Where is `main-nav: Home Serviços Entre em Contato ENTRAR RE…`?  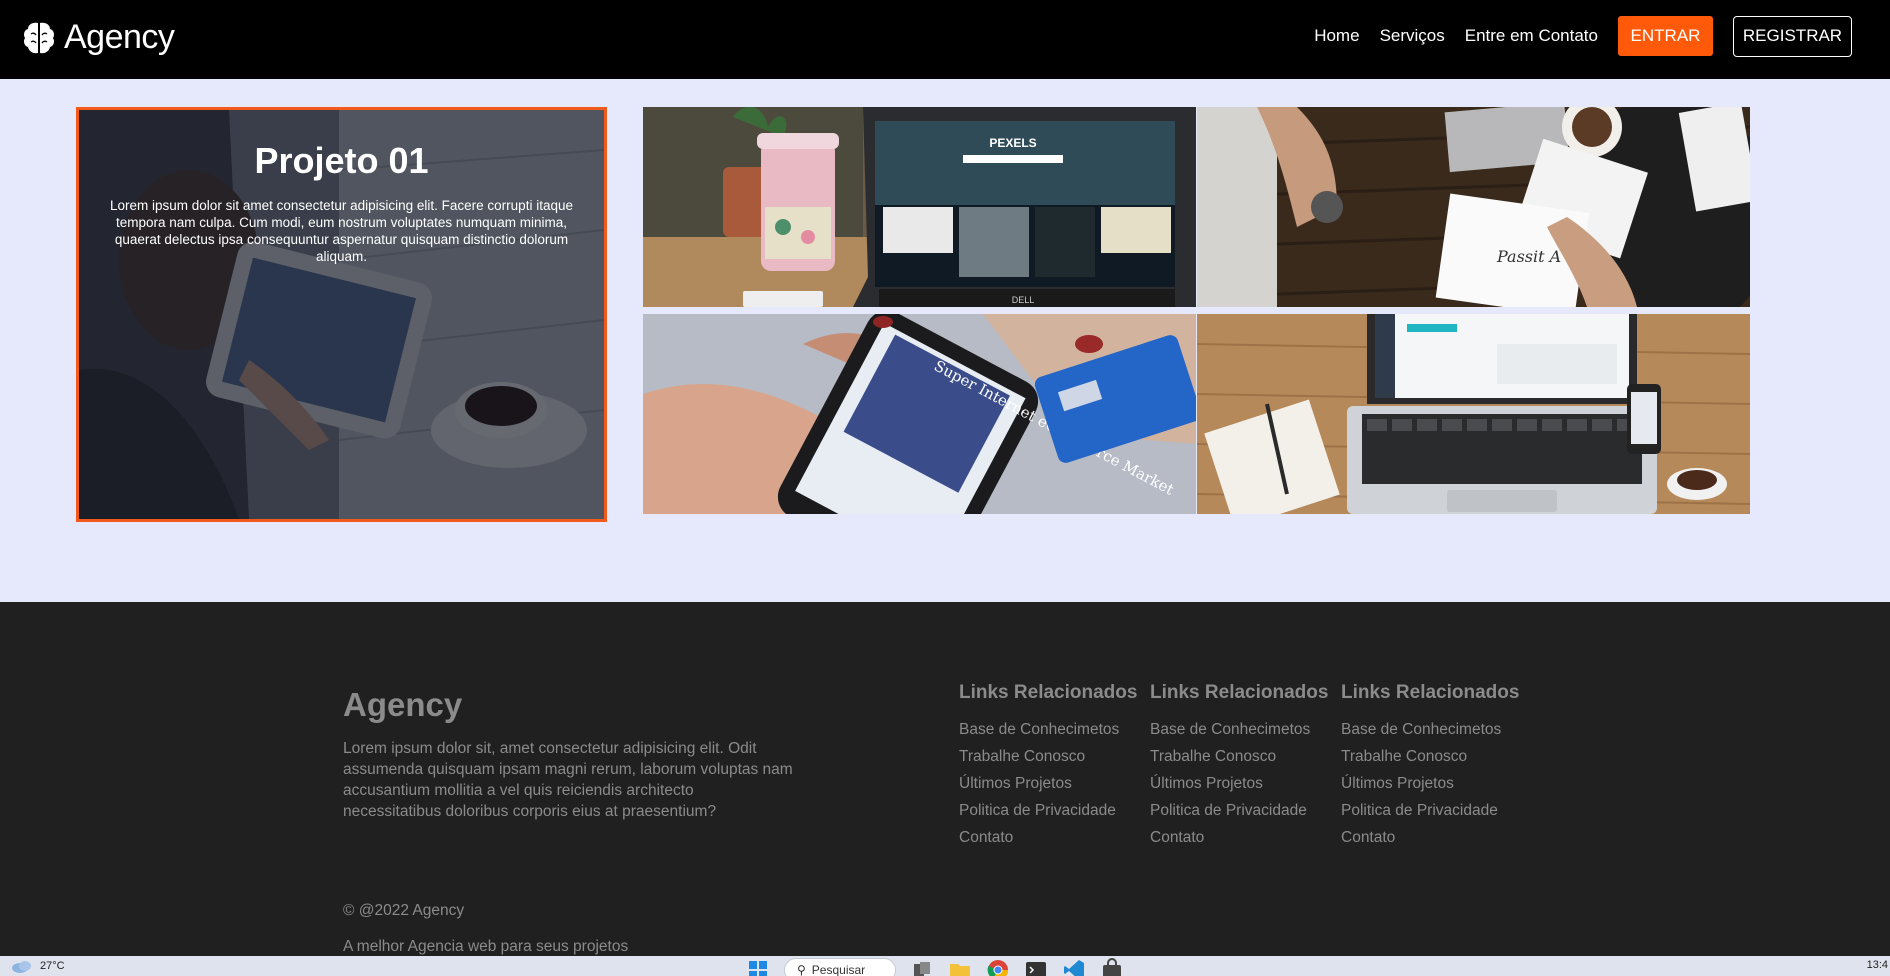
main-nav: Home Serviços Entre em Contato ENTRAR RE… is located at coordinates (1583, 36).